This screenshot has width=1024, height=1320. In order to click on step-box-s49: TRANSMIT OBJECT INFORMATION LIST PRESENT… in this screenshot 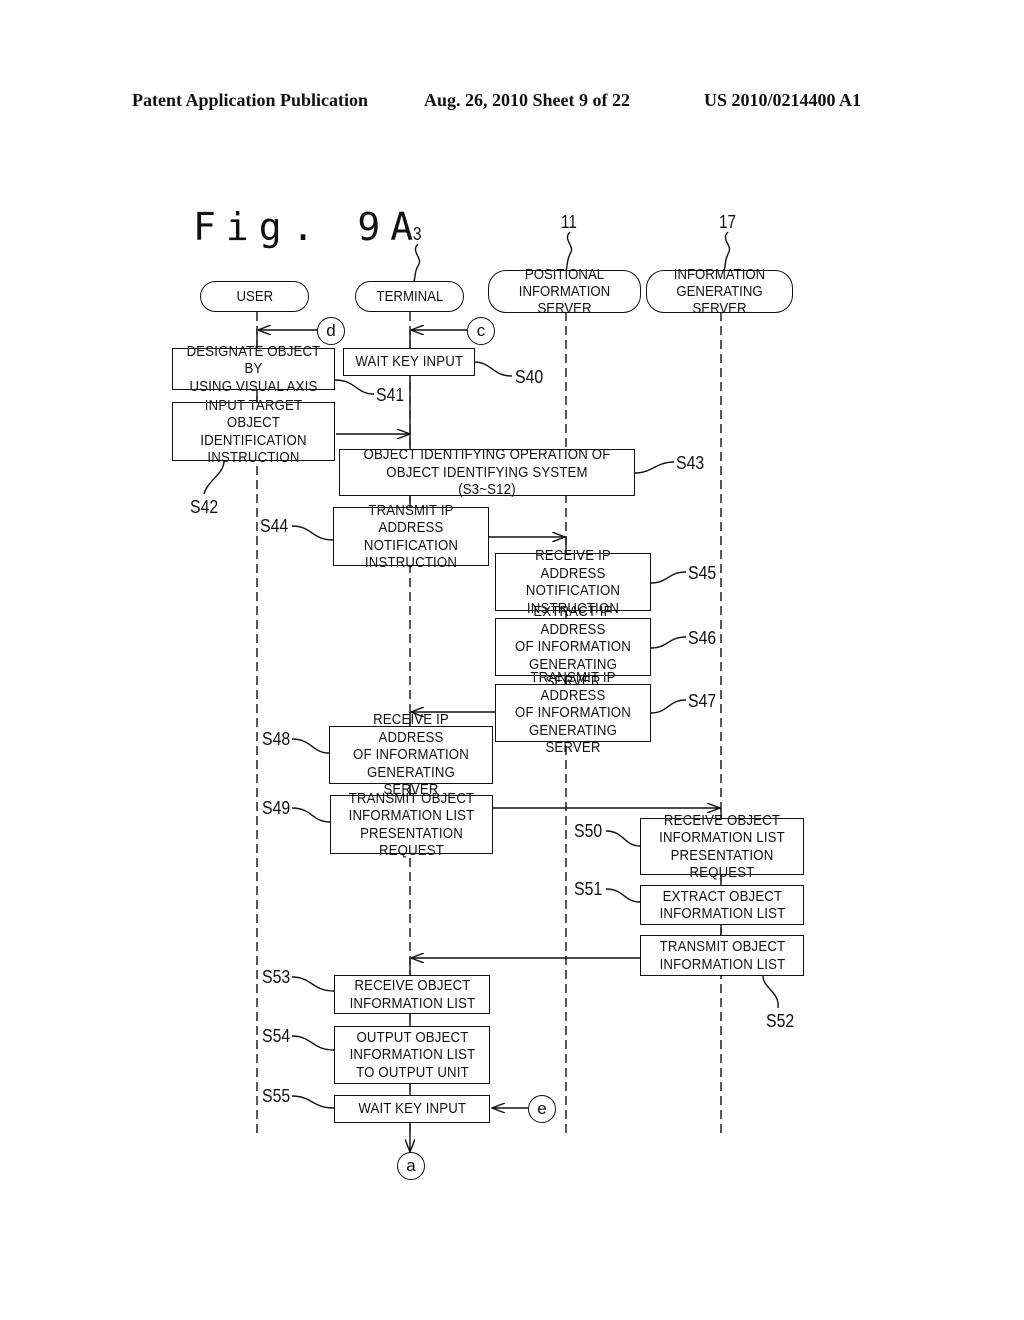, I will do `click(411, 824)`.